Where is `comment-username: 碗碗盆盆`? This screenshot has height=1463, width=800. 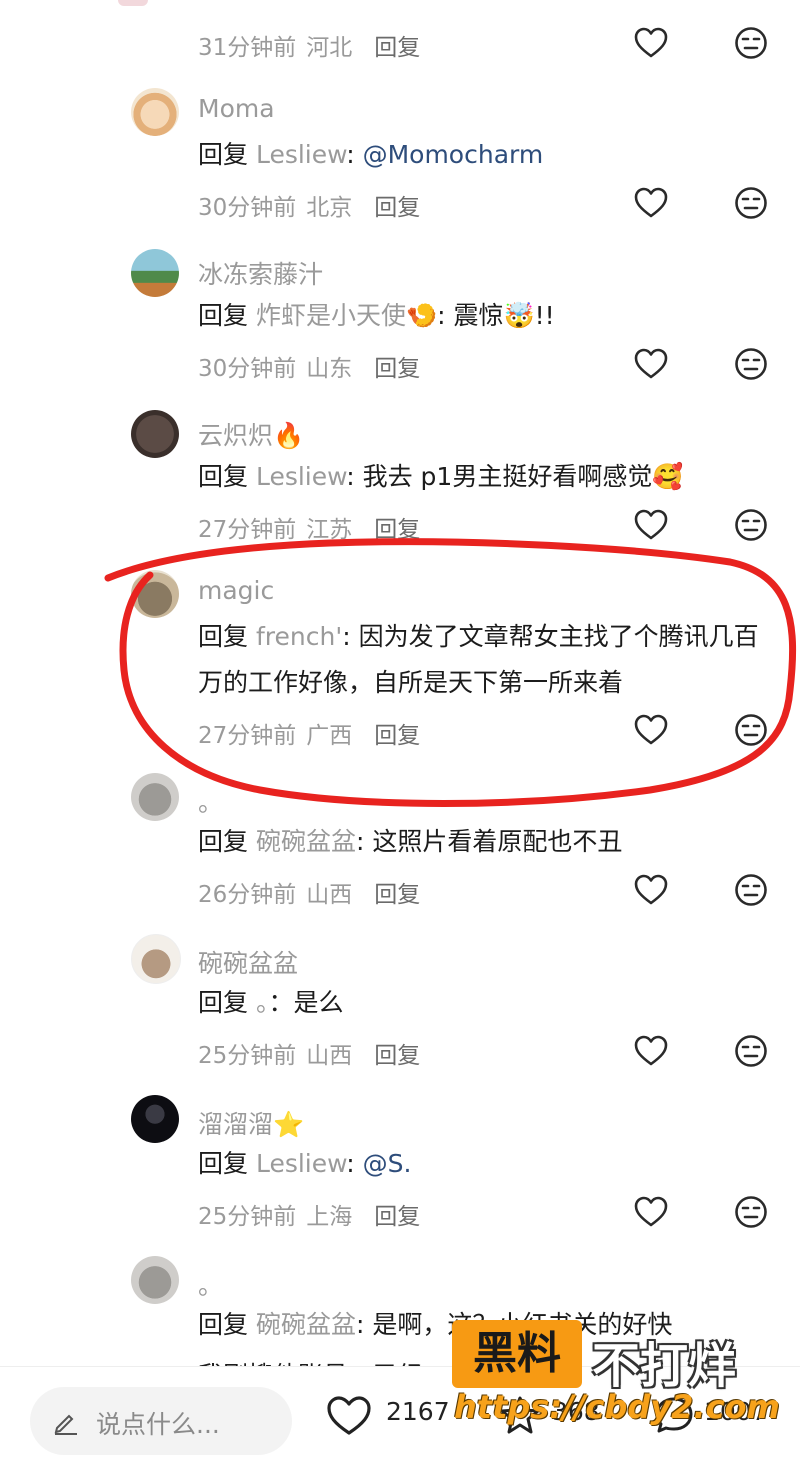 comment-username: 碗碗盆盆 is located at coordinates (248, 962).